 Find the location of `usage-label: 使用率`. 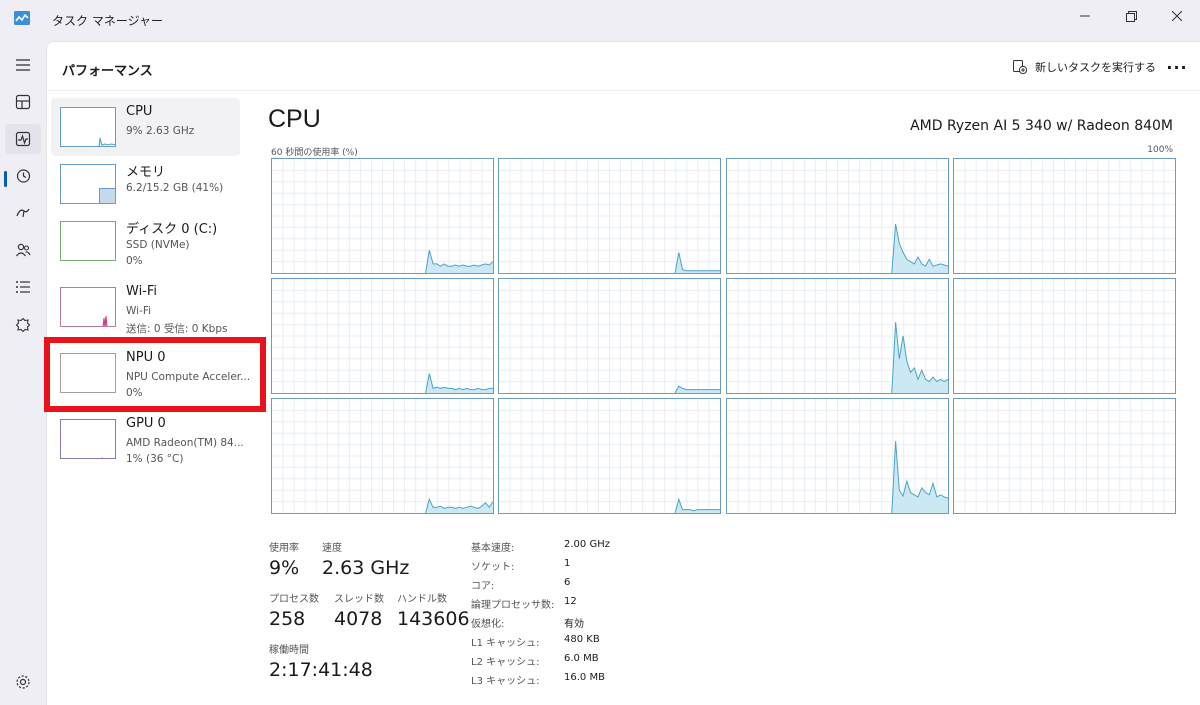

usage-label: 使用率 is located at coordinates (284, 548).